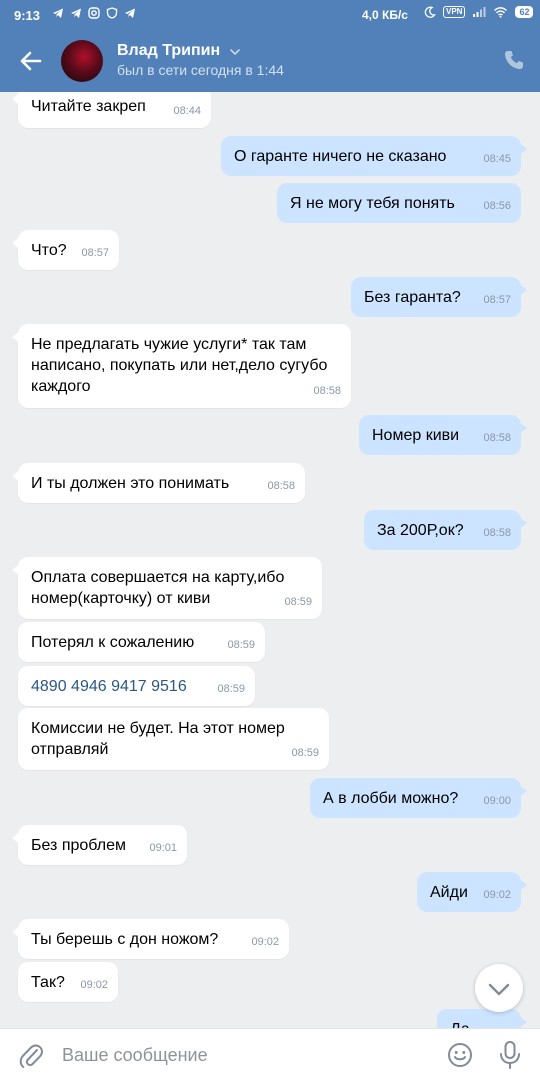 This screenshot has width=540, height=1080. Describe the element at coordinates (449, 892) in the screenshot. I see `message-text: Айди` at that location.